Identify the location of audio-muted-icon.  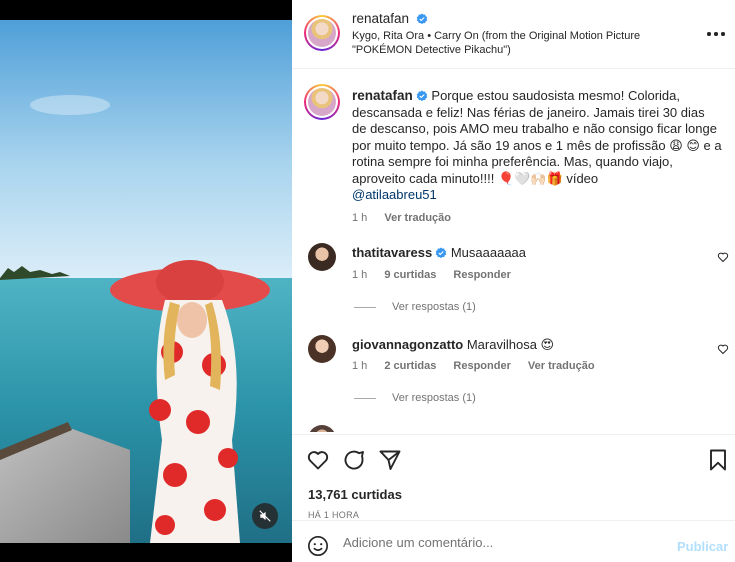
(265, 516).